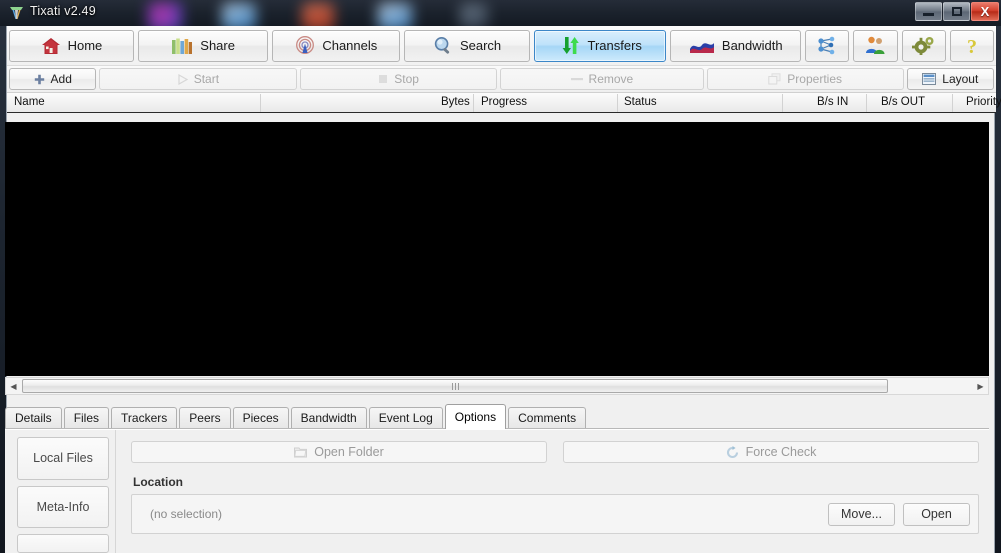 The width and height of the screenshot is (1001, 553). I want to click on plus-icon, so click(39, 79).